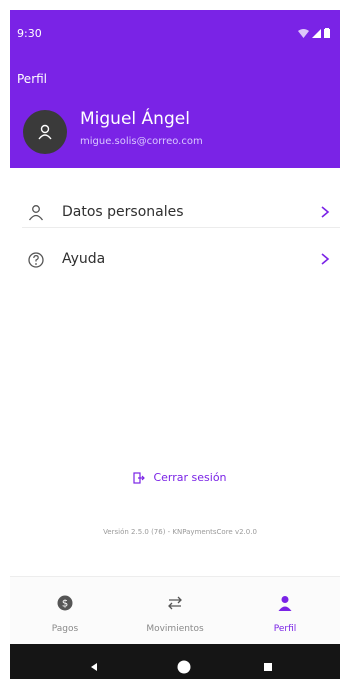 This screenshot has width=340, height=679. What do you see at coordinates (175, 603) in the screenshot?
I see `swap-arrows-icon` at bounding box center [175, 603].